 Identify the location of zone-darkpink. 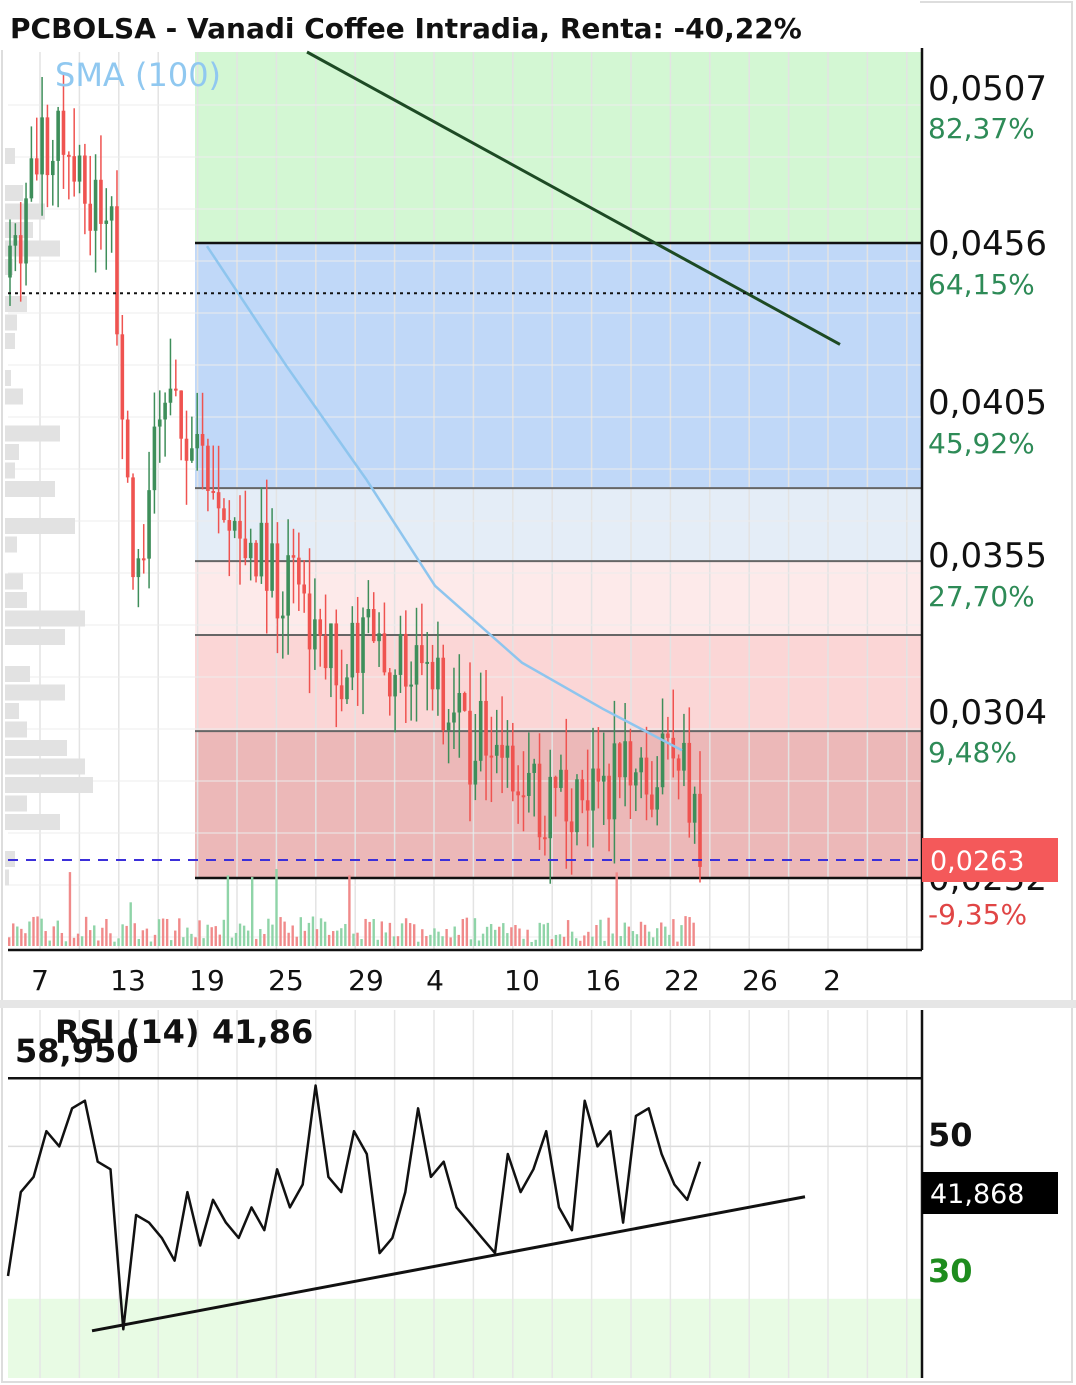
(558, 804).